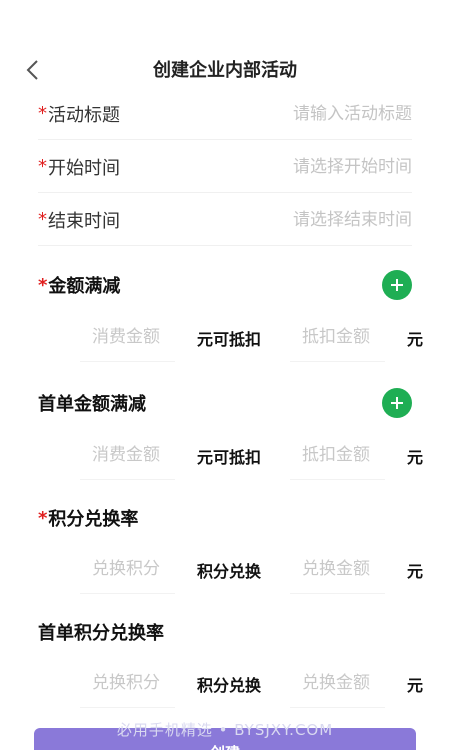 This screenshot has height=750, width=450. Describe the element at coordinates (225, 167) in the screenshot. I see `start-time-row: * 开始时间` at that location.